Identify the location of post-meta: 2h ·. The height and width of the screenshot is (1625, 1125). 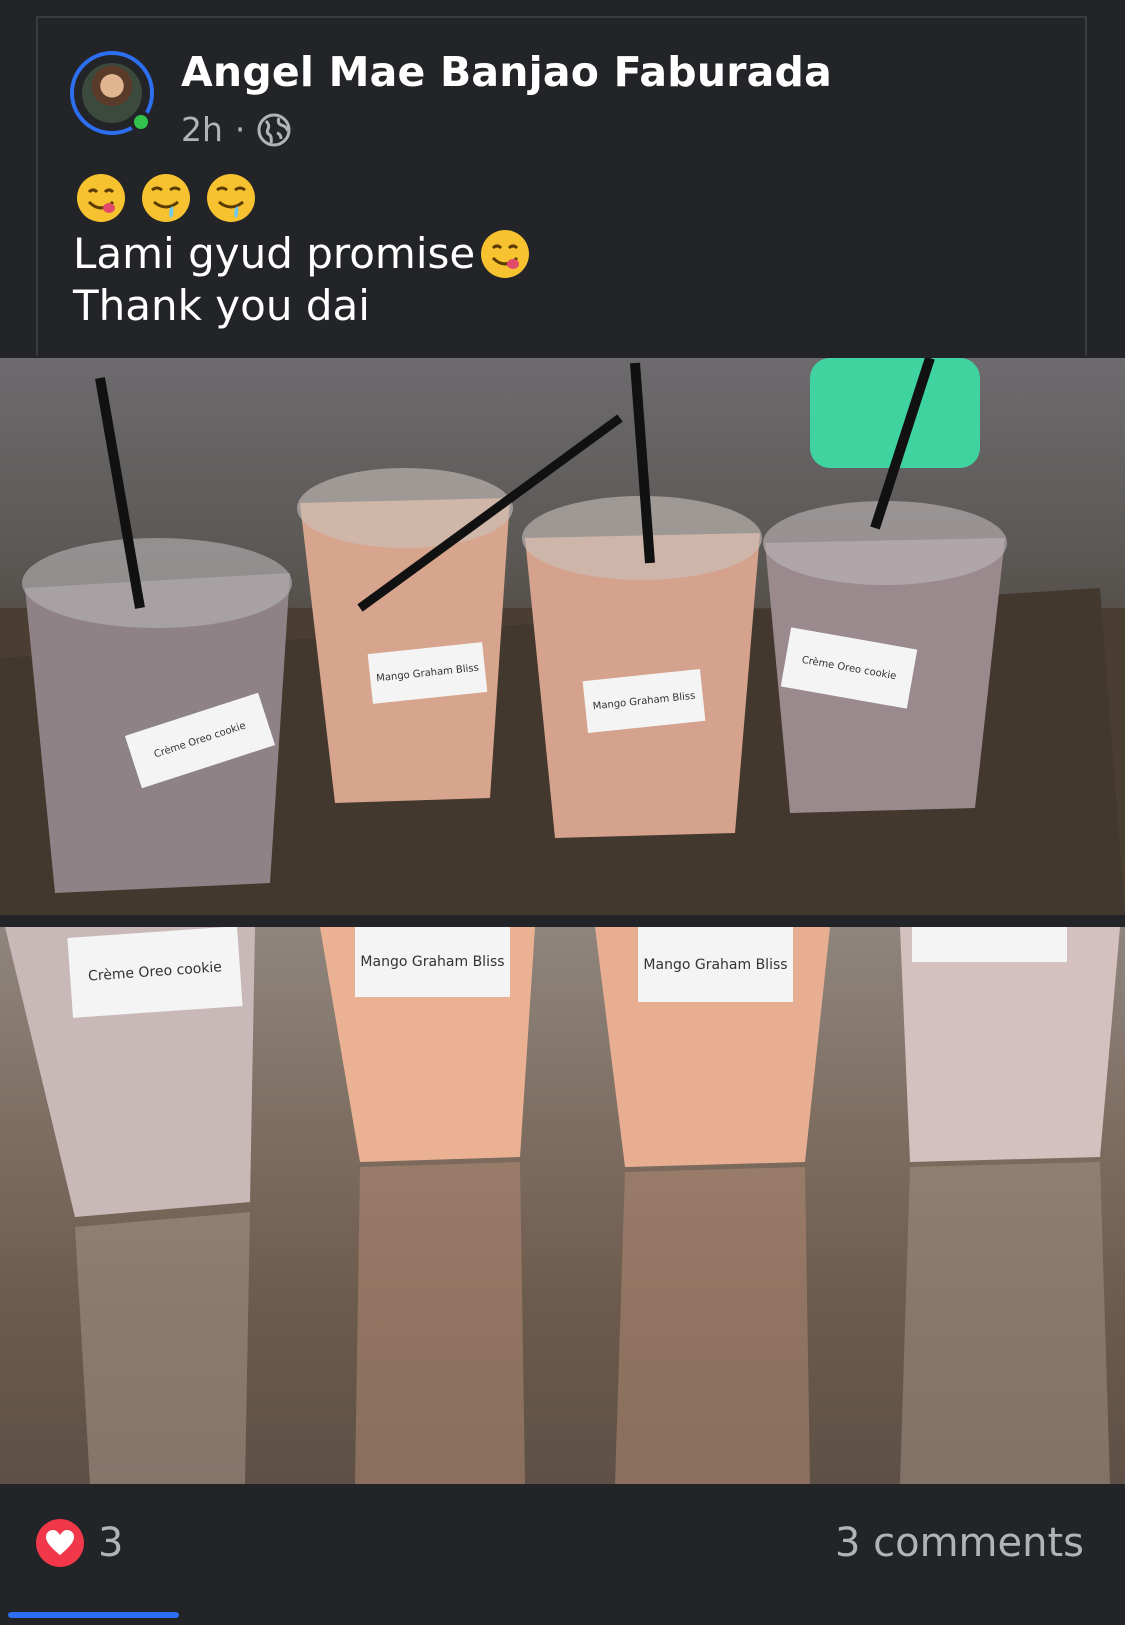
(236, 129).